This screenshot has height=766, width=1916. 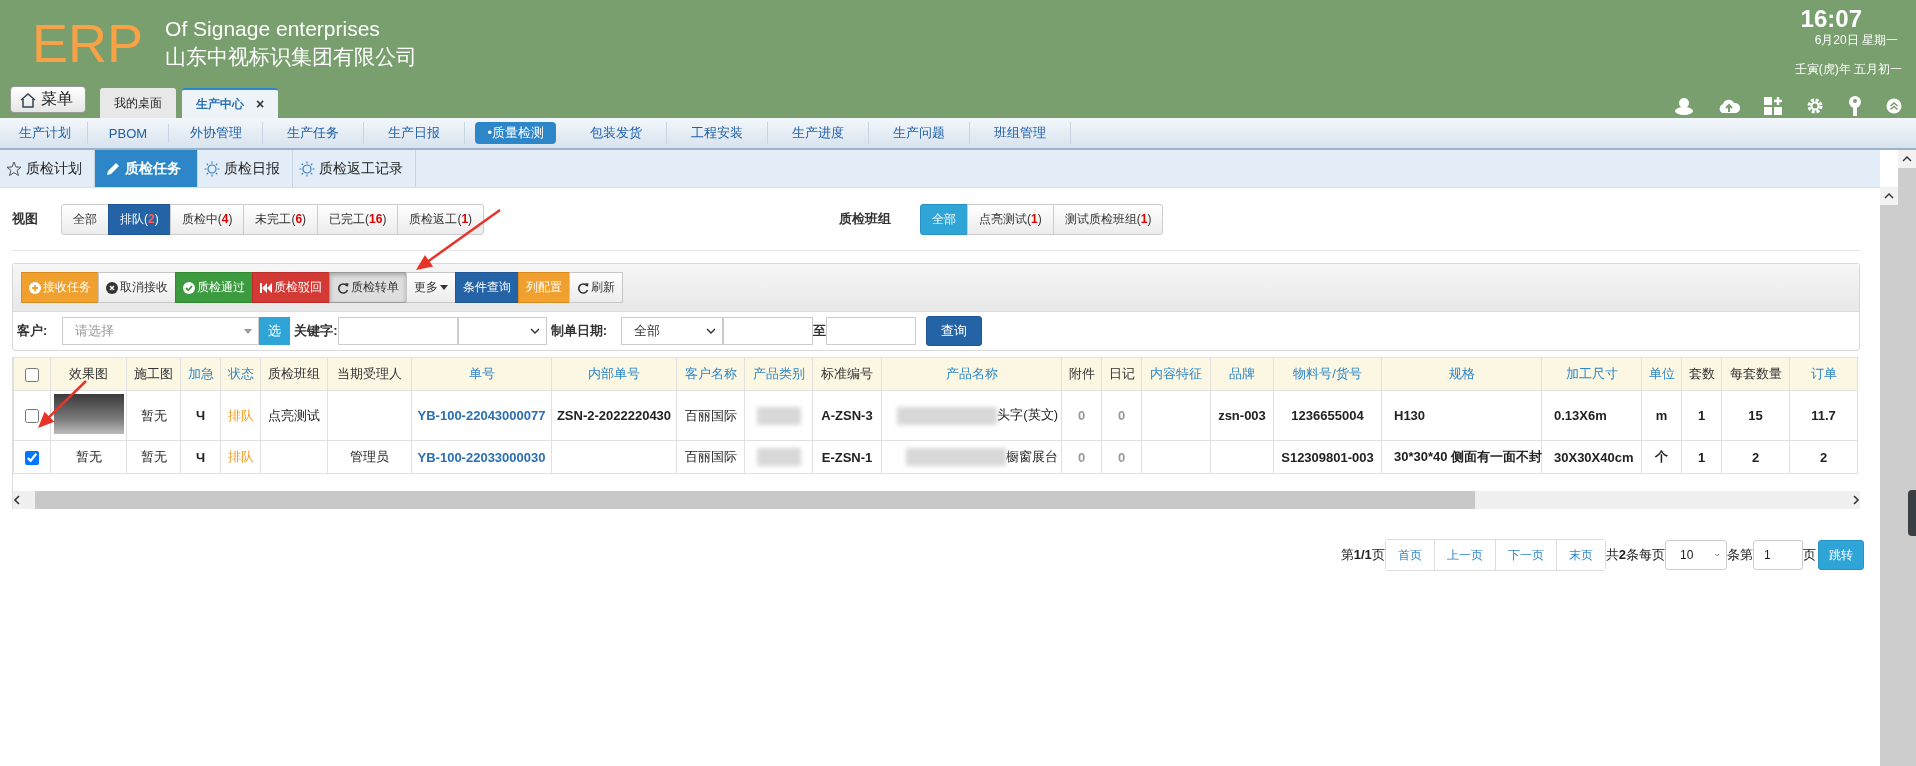 I want to click on query-button: 查询, so click(x=954, y=331).